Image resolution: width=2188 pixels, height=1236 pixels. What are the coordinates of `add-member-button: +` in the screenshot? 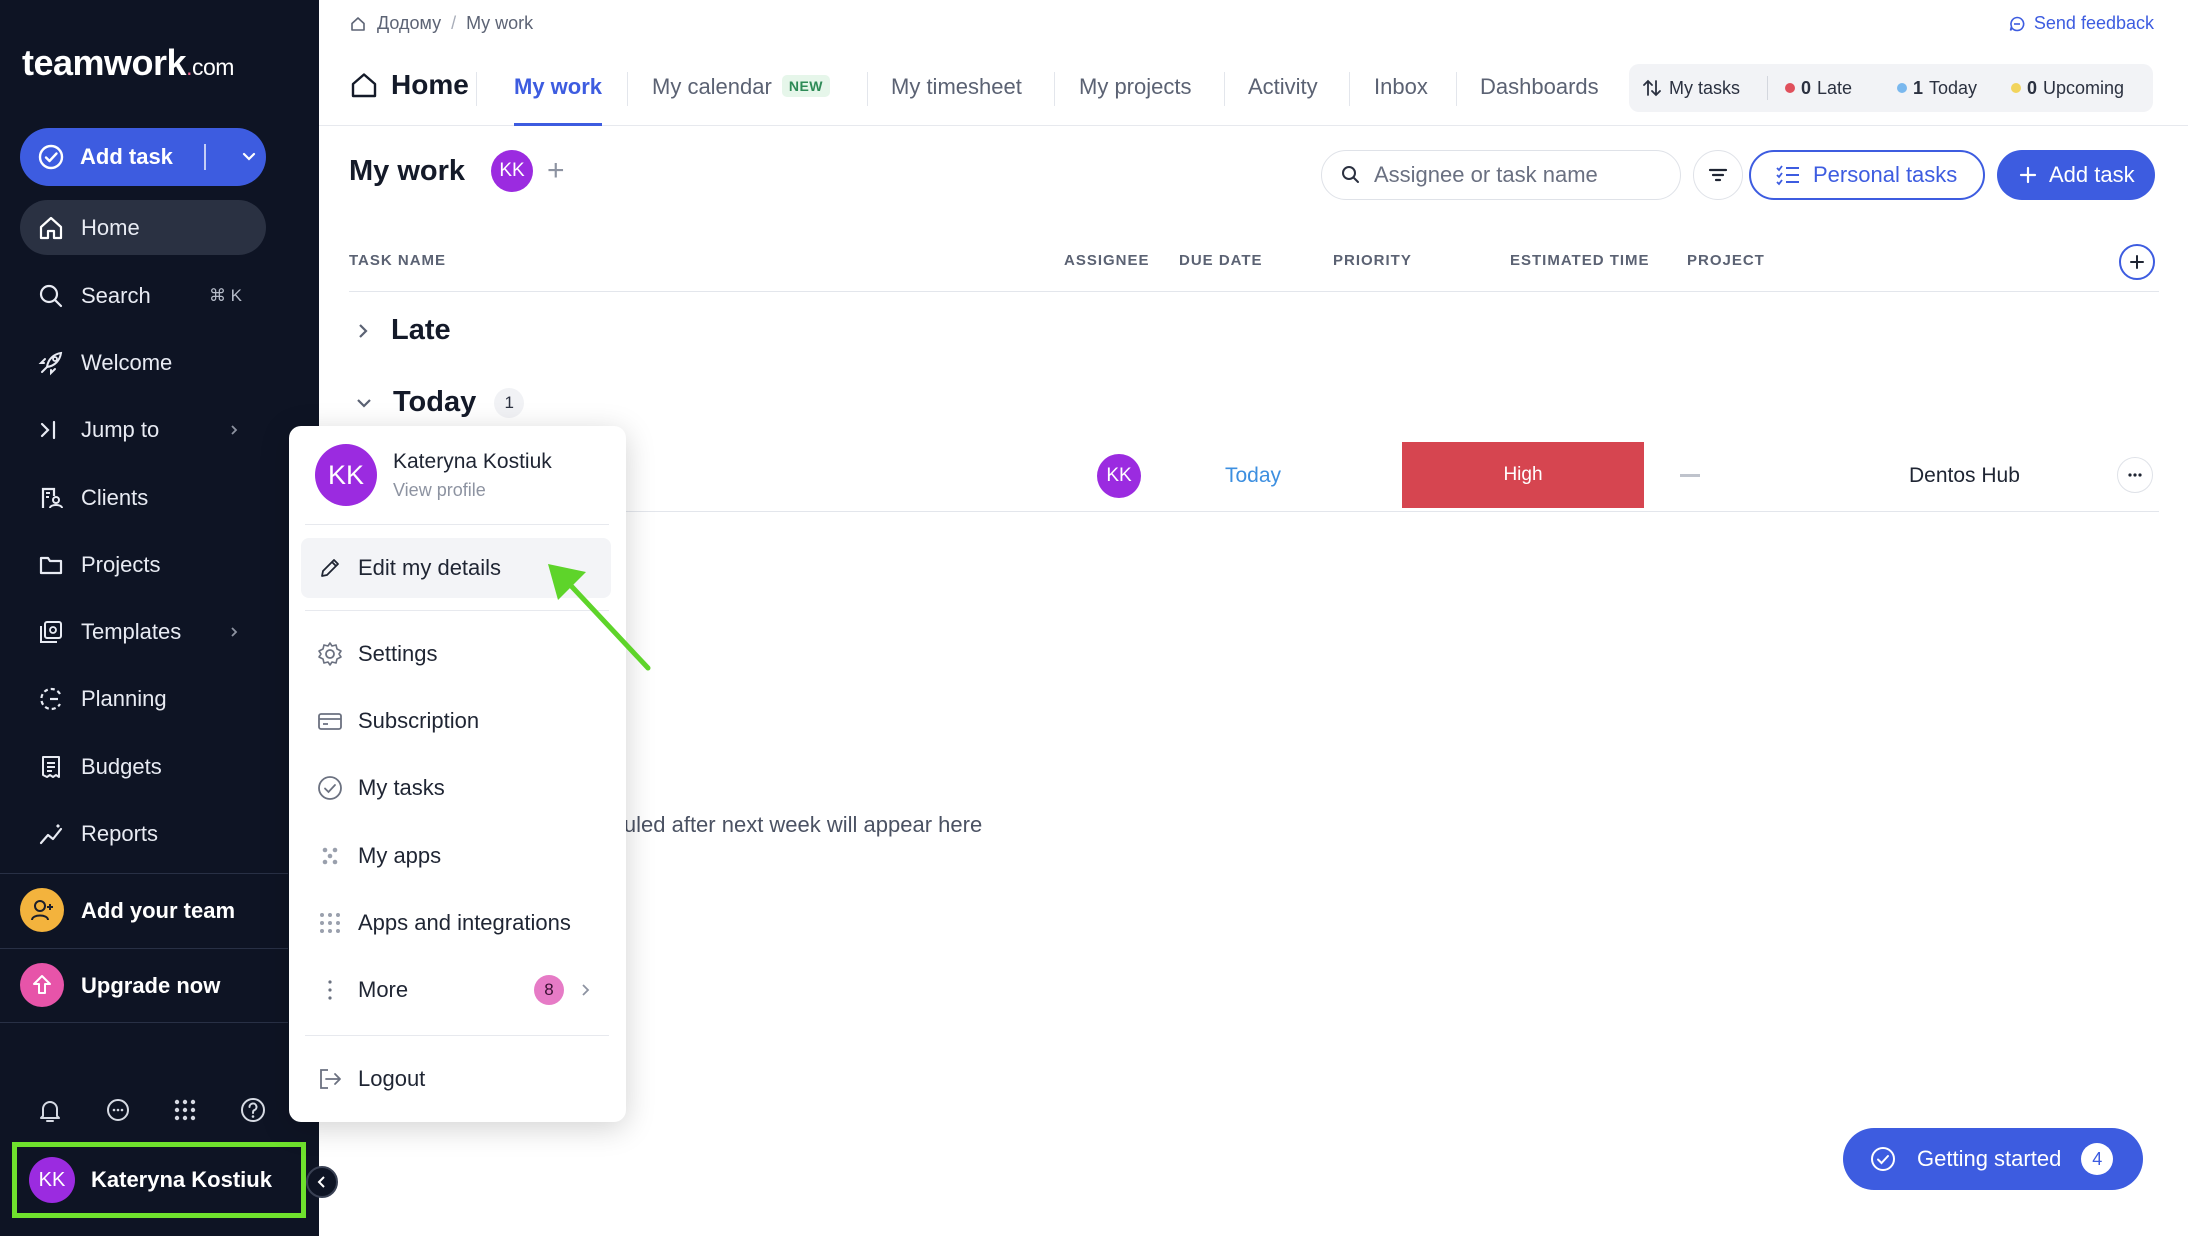 It's located at (556, 171).